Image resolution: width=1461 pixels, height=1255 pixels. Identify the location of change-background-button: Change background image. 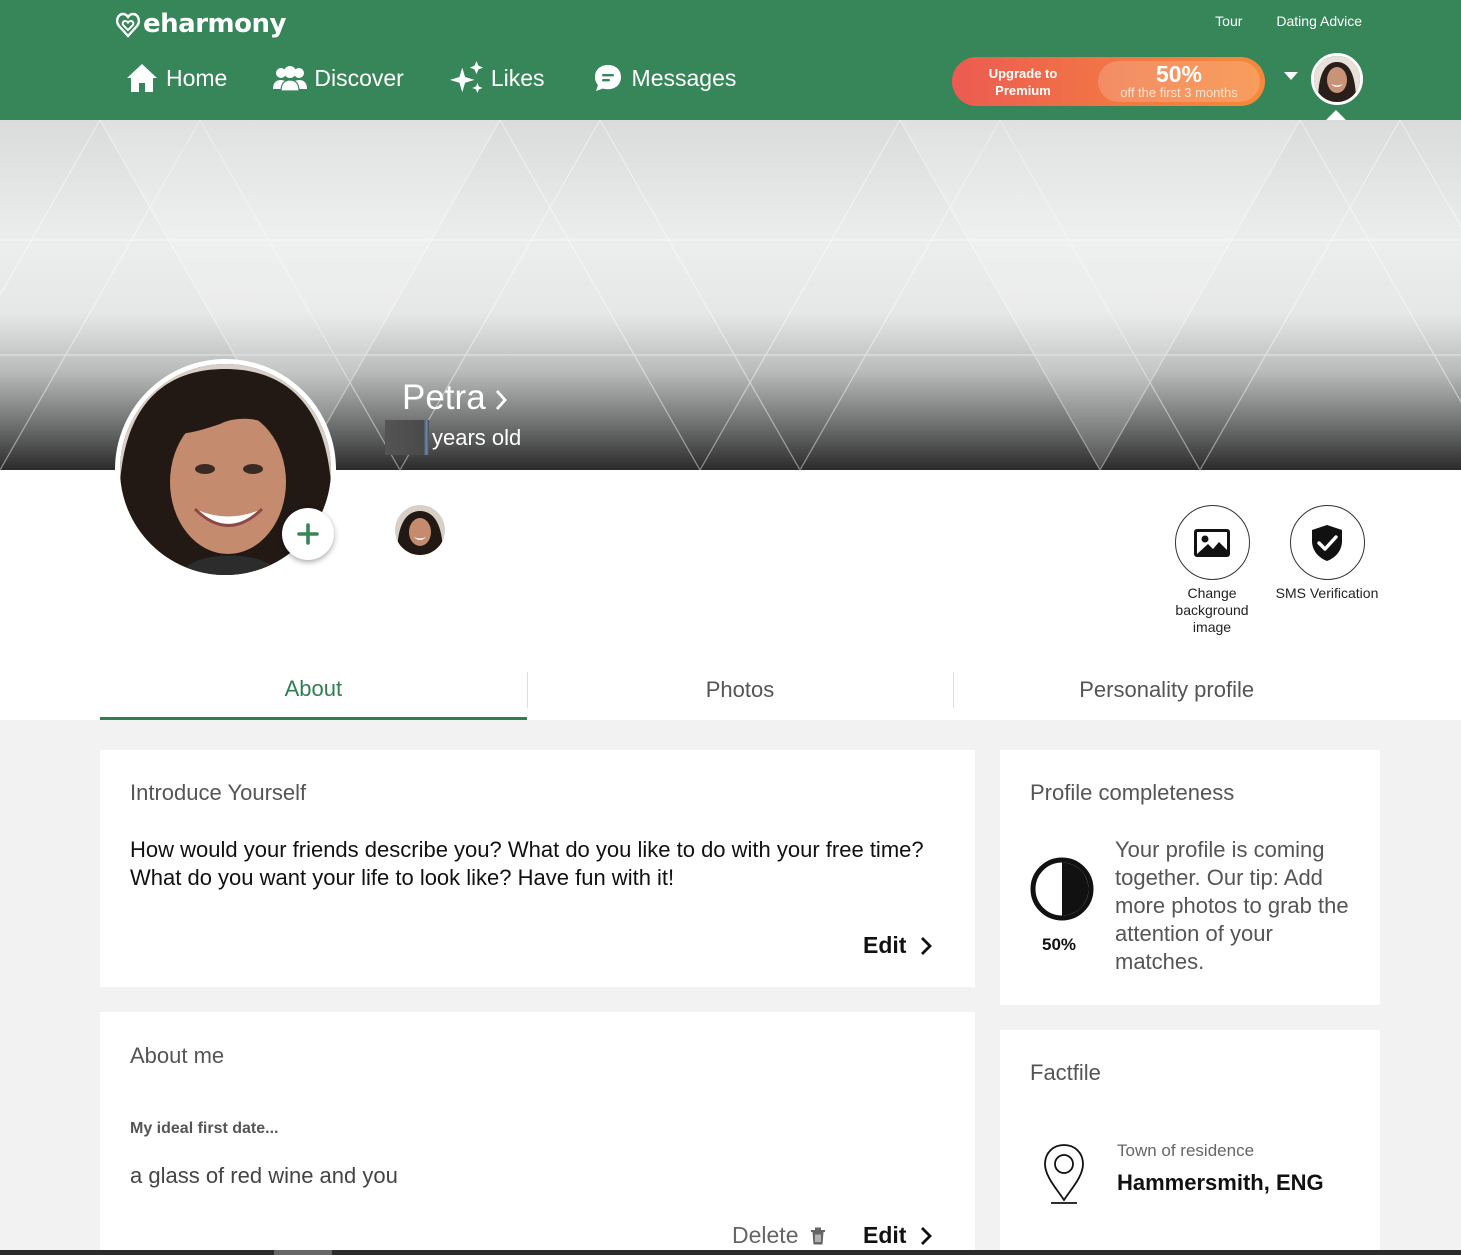
(1212, 570).